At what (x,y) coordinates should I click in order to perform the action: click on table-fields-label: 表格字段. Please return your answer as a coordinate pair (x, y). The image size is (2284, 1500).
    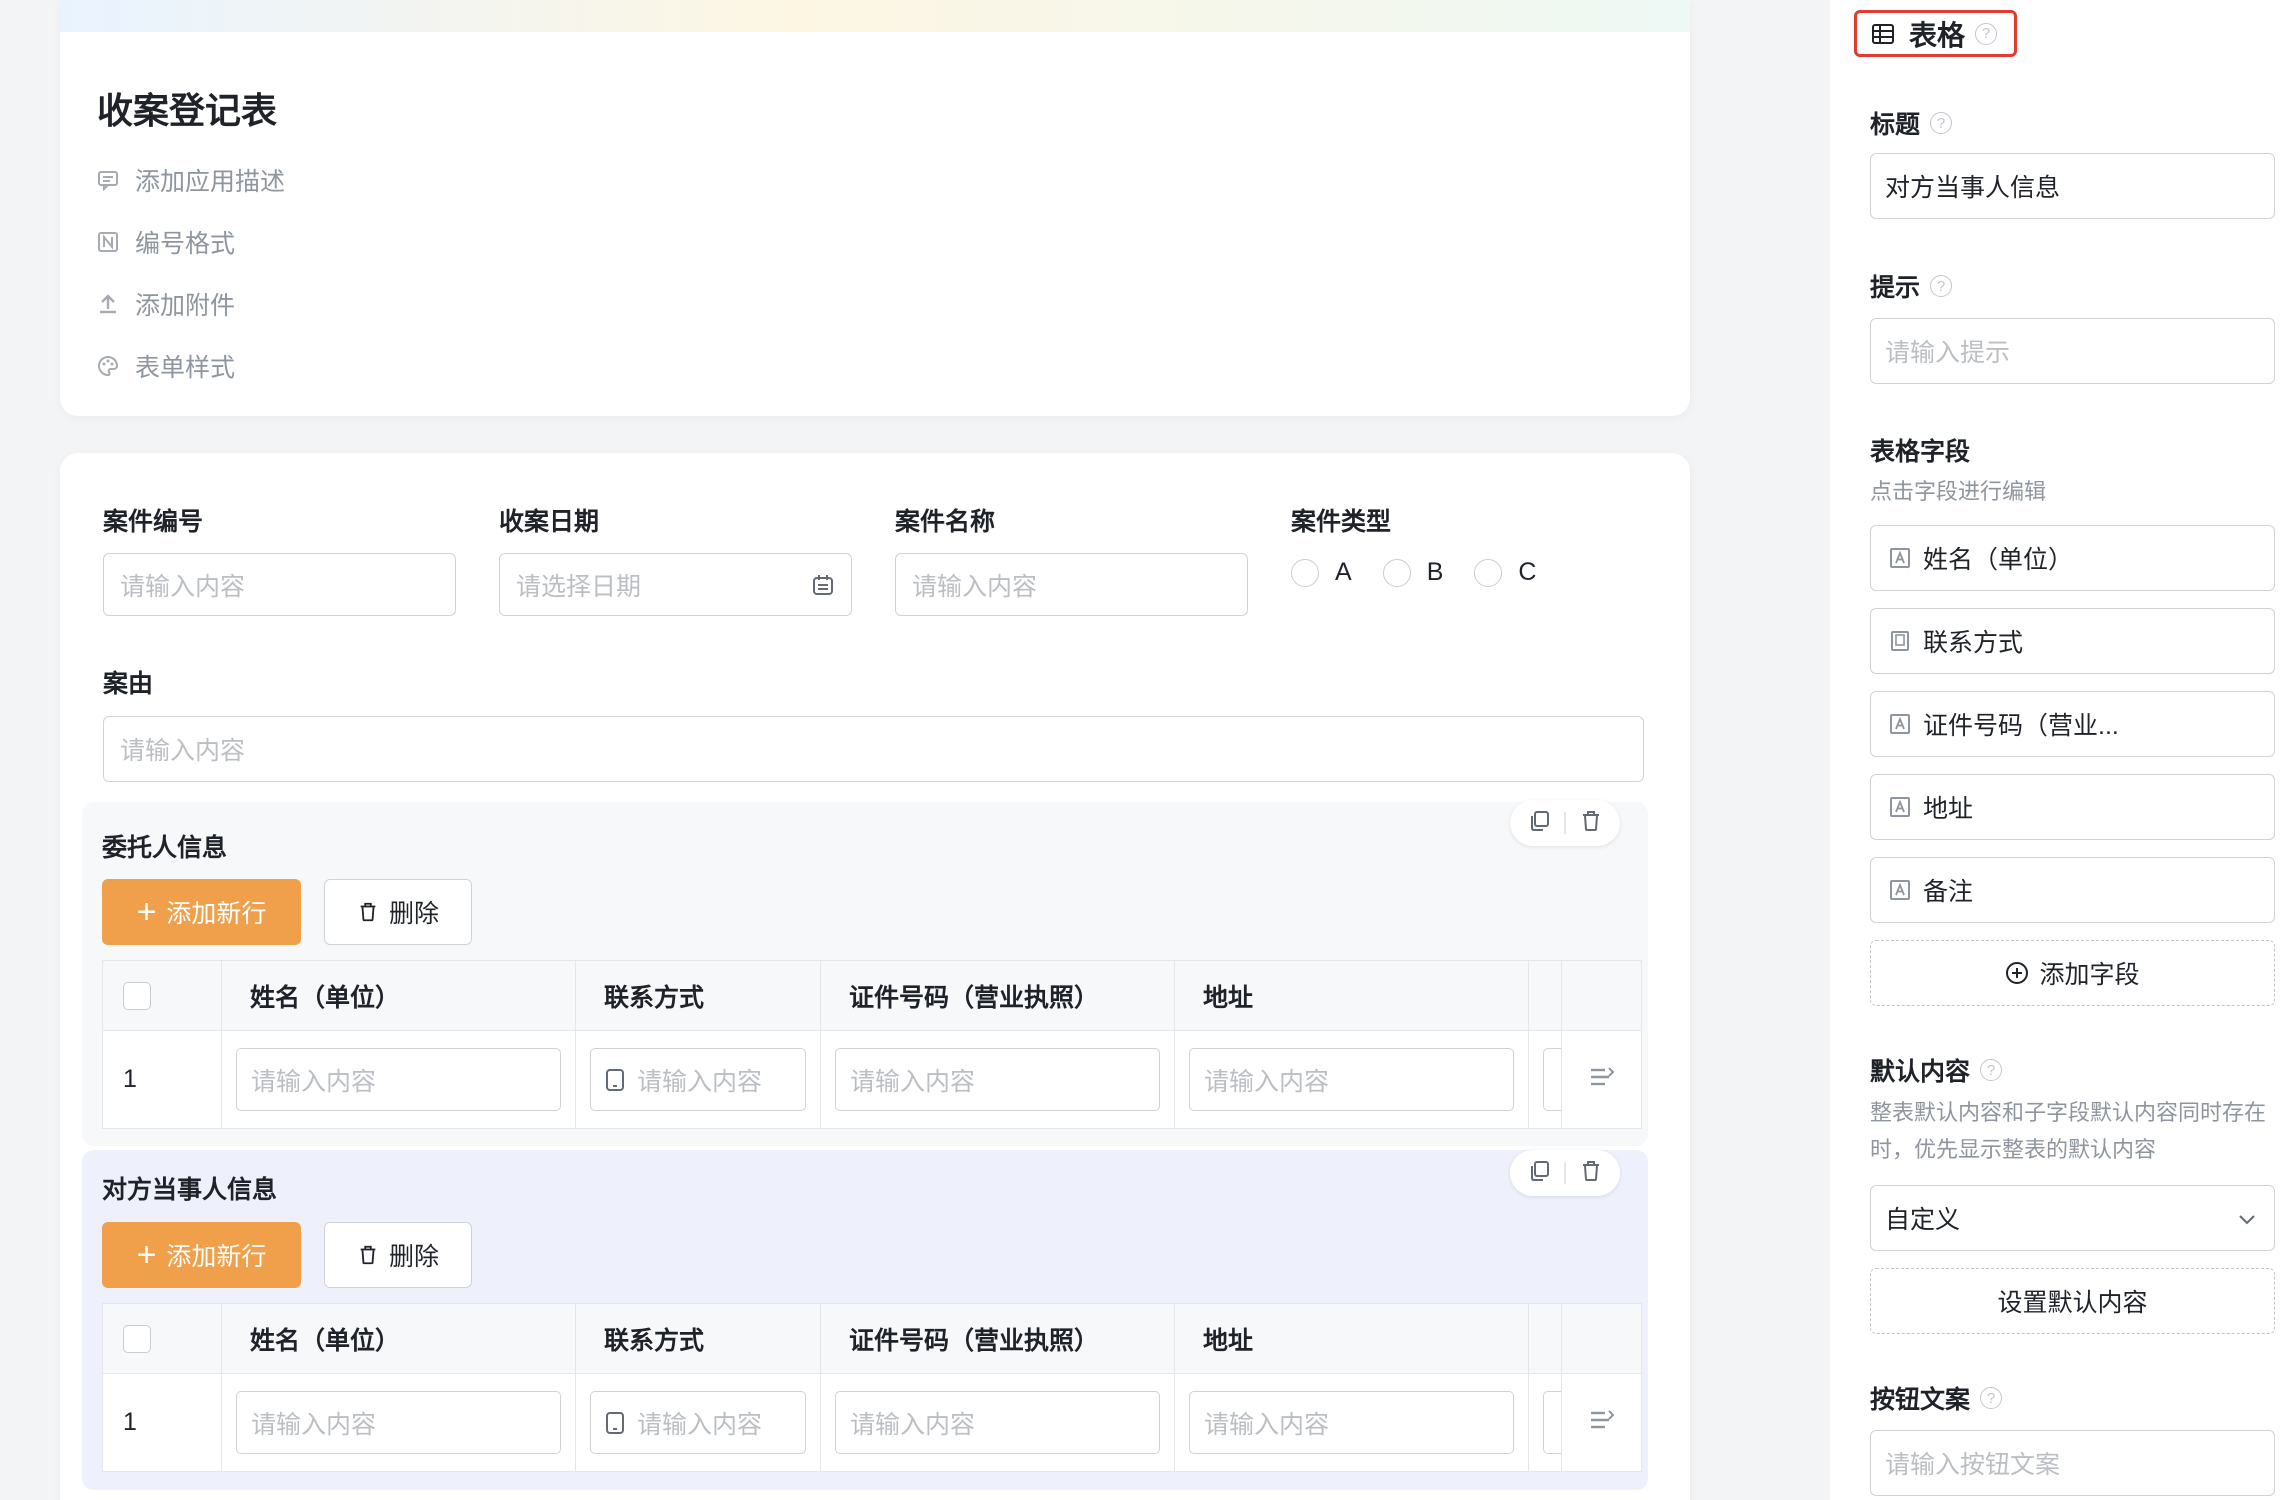
    Looking at the image, I should click on (1920, 450).